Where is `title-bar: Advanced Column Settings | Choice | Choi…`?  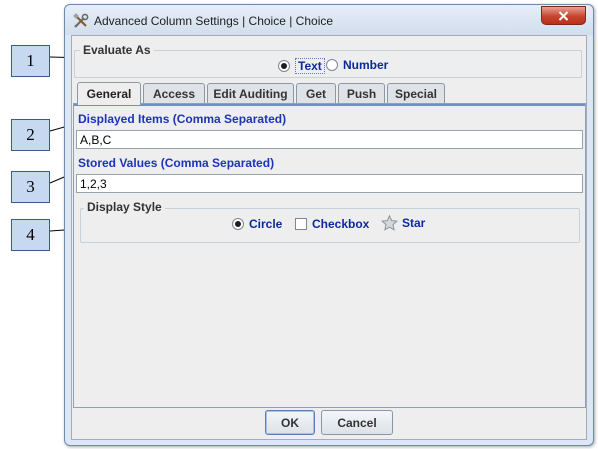 title-bar: Advanced Column Settings | Choice | Choi… is located at coordinates (329, 20).